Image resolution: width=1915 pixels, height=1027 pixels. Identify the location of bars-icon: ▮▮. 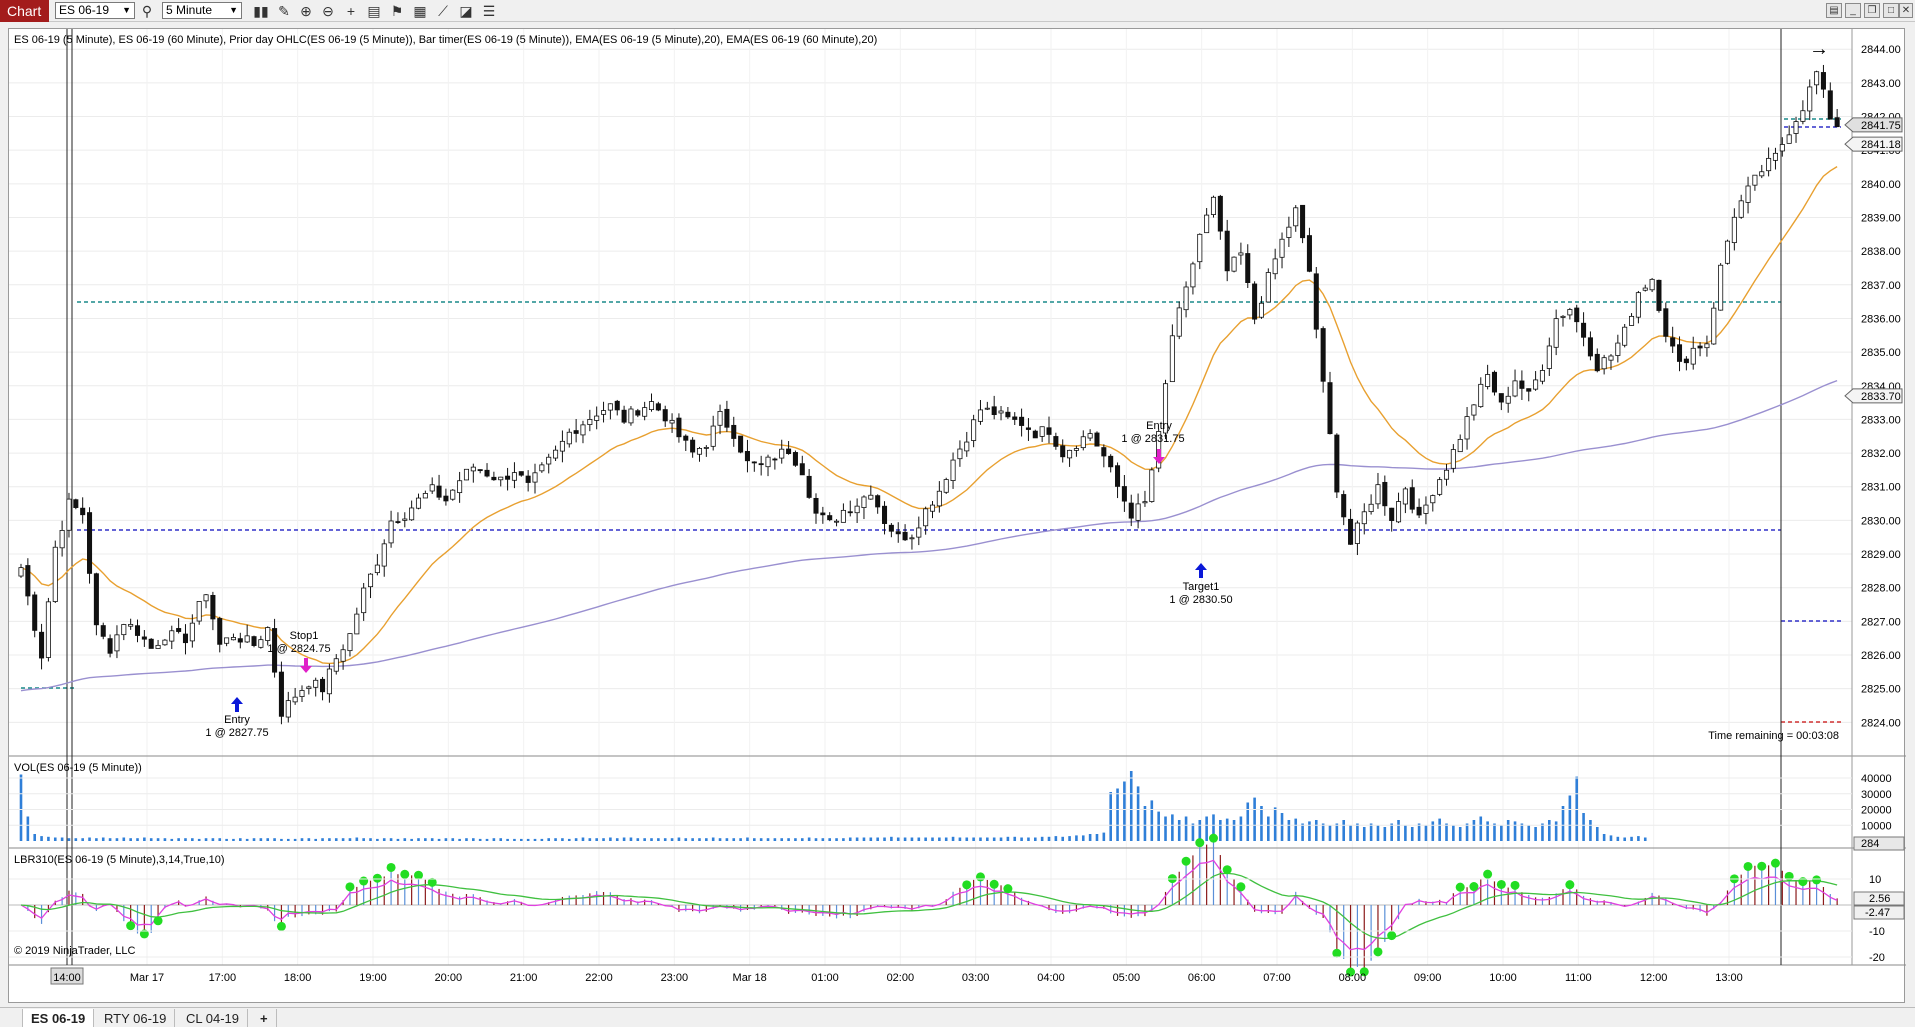
(261, 11).